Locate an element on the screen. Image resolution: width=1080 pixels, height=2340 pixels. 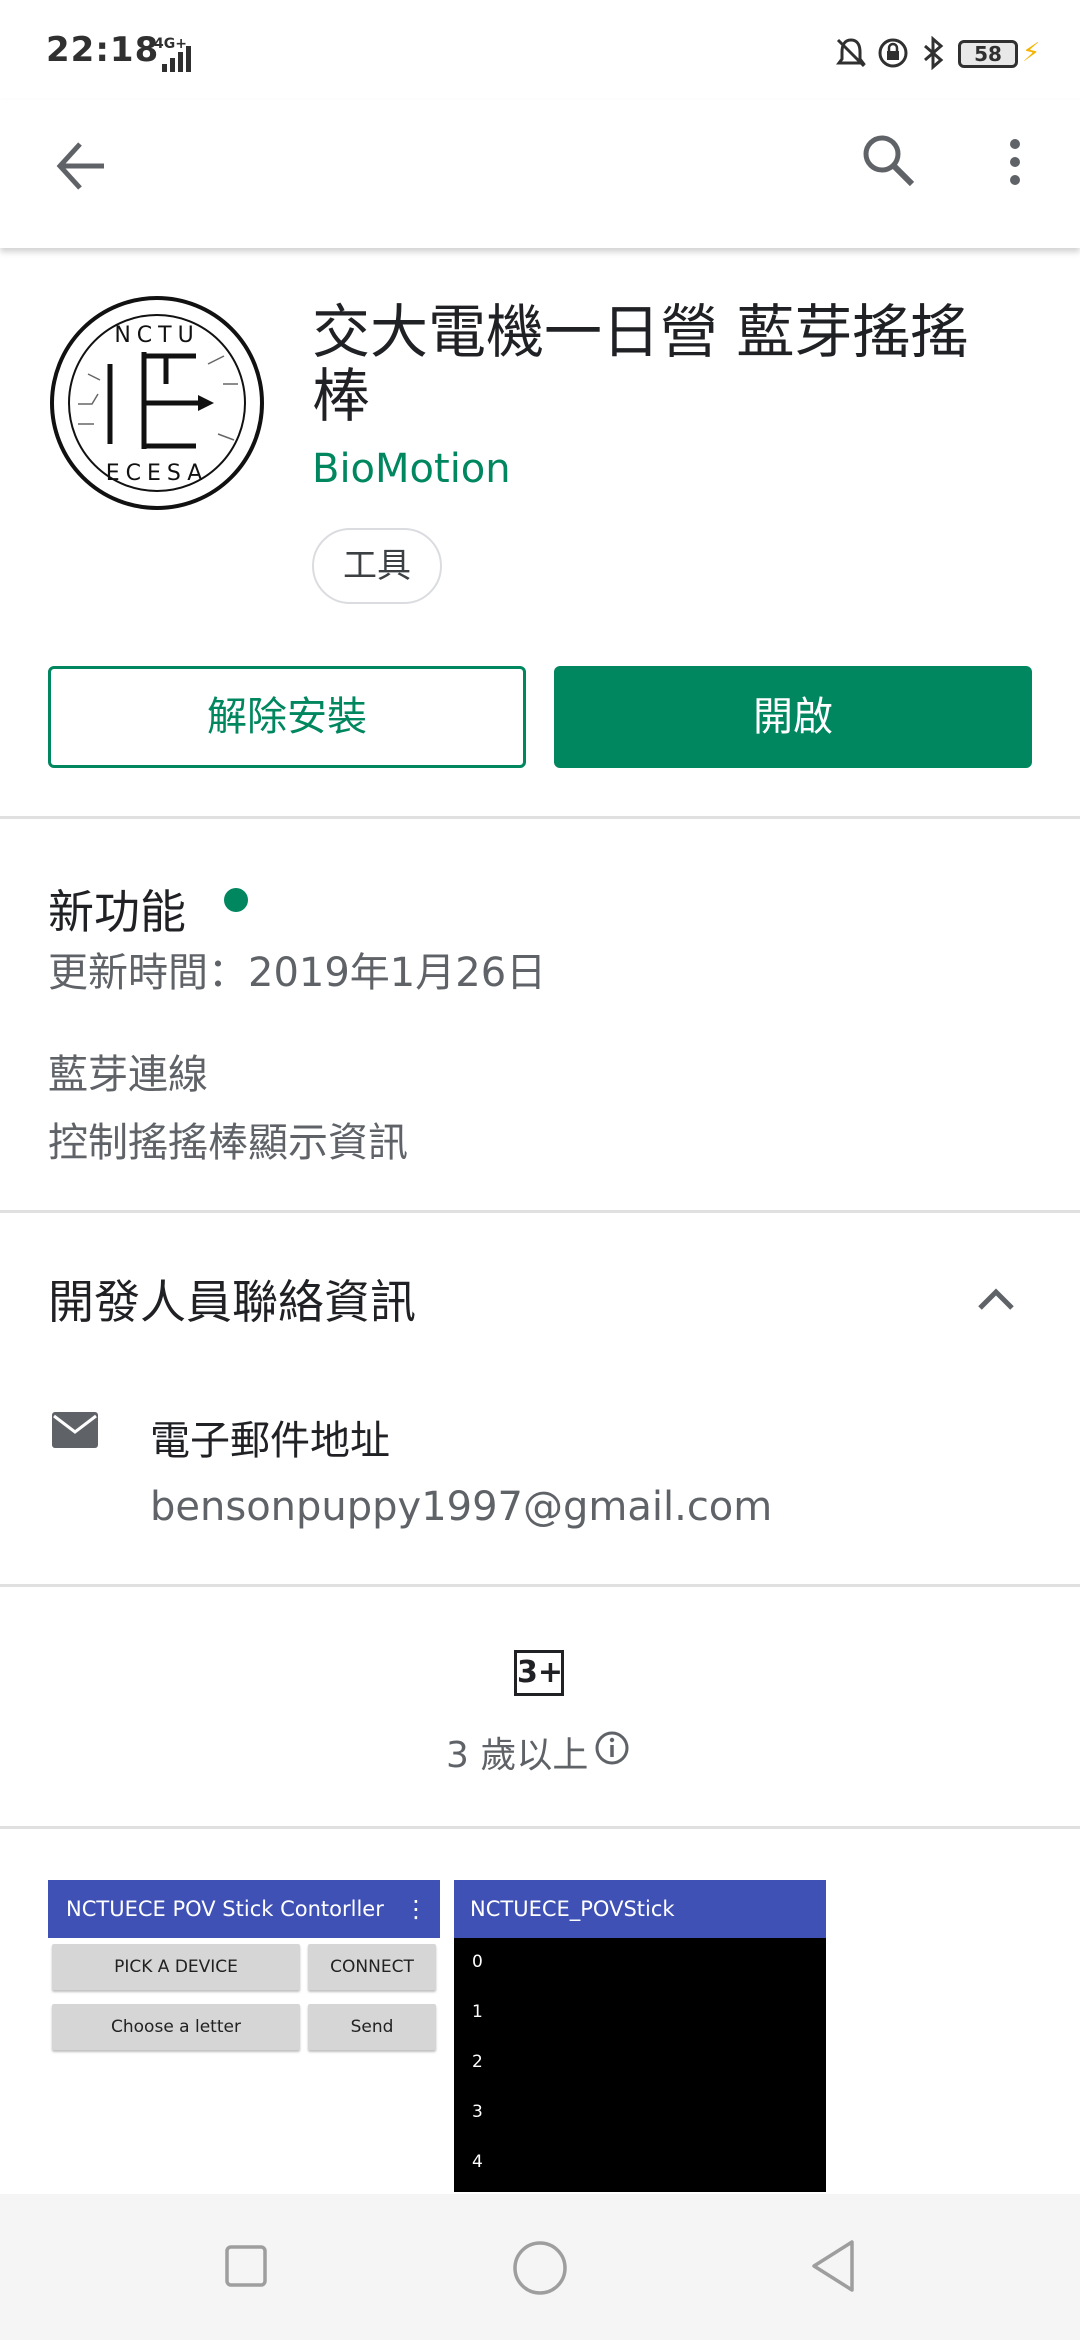
logo-text-bottom: ECESA is located at coordinates (157, 473).